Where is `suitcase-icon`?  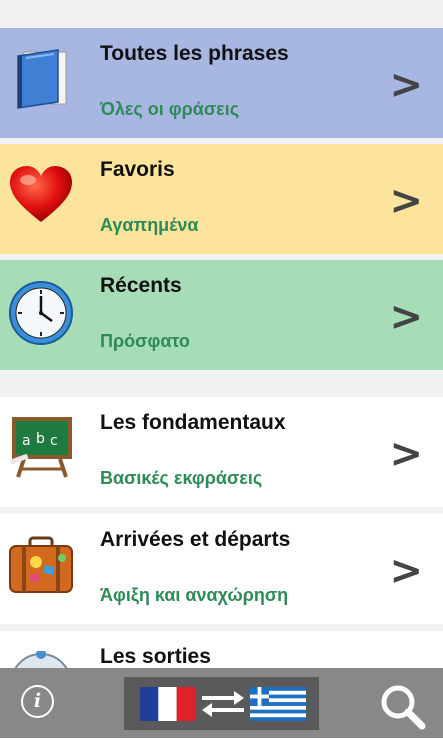
suitcase-icon is located at coordinates (41, 564).